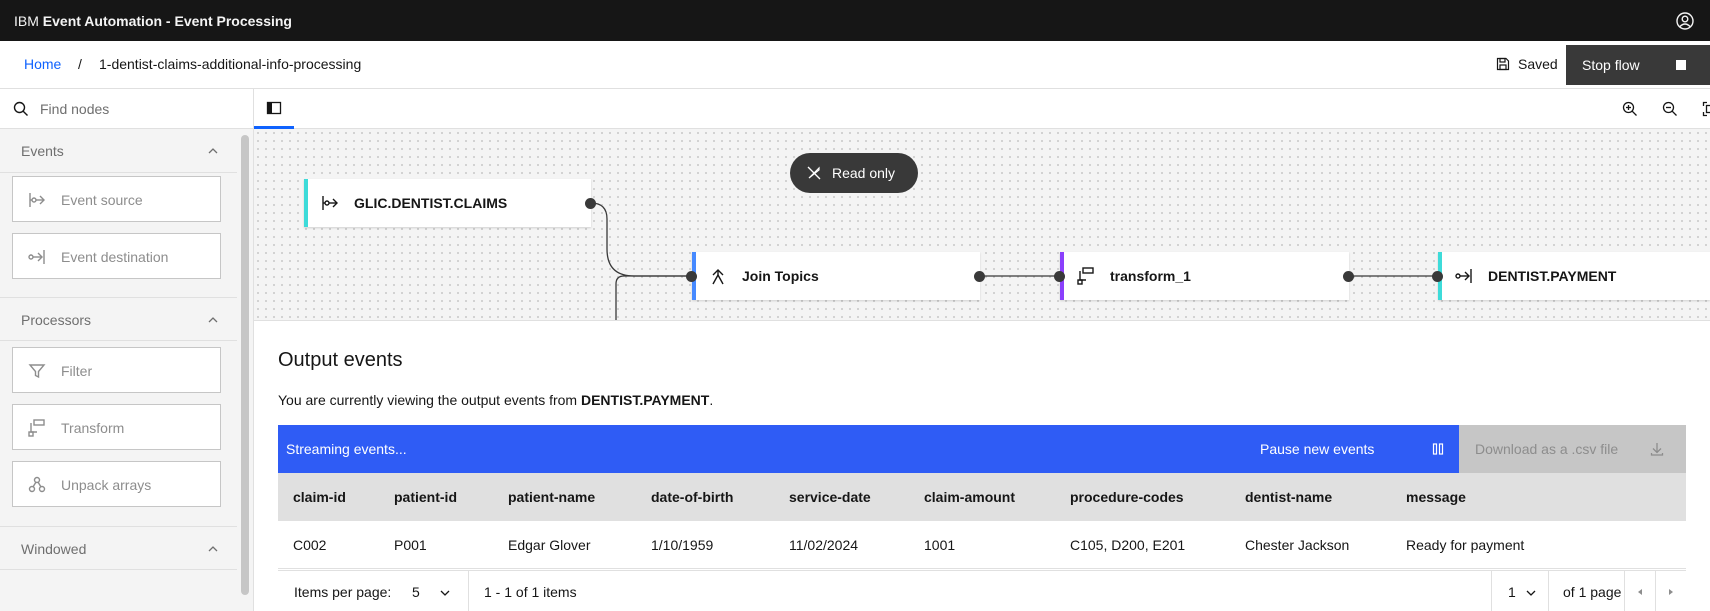 This screenshot has width=1710, height=611. What do you see at coordinates (118, 151) in the screenshot?
I see `section-header-events: Events` at bounding box center [118, 151].